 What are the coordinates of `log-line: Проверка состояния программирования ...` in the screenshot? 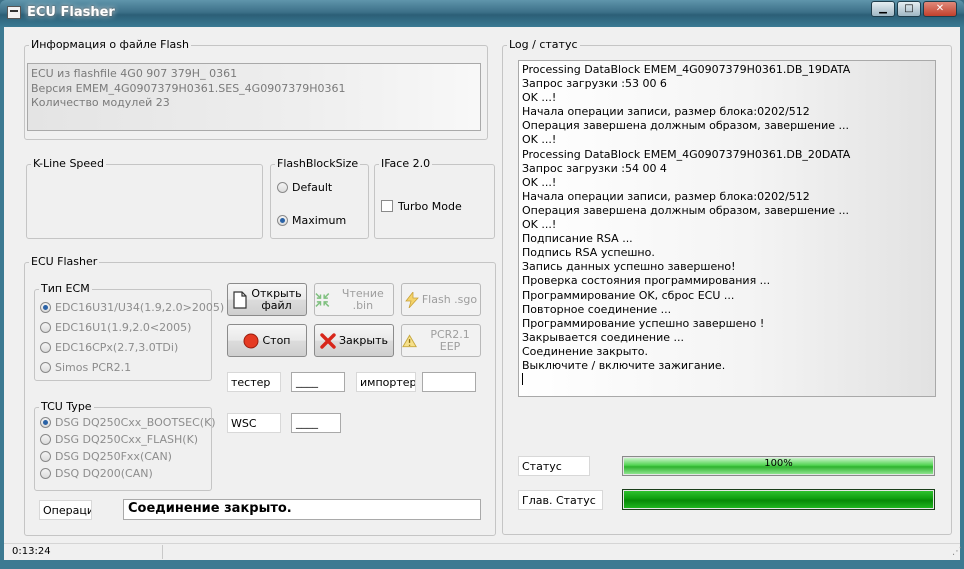 It's located at (646, 281).